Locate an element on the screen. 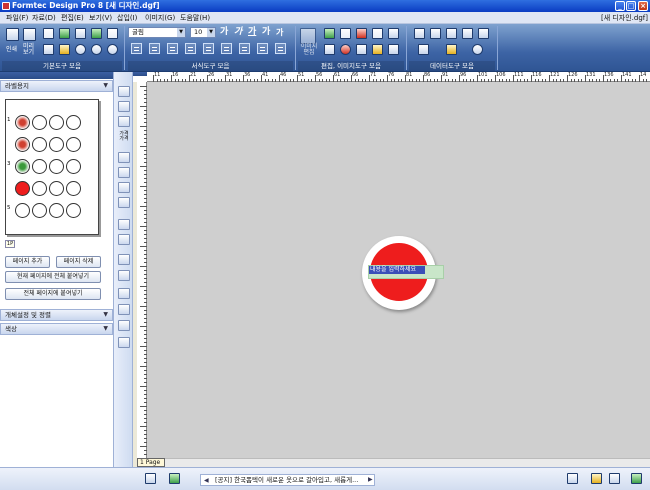  menu-edit: 편집(E) is located at coordinates (72, 18).